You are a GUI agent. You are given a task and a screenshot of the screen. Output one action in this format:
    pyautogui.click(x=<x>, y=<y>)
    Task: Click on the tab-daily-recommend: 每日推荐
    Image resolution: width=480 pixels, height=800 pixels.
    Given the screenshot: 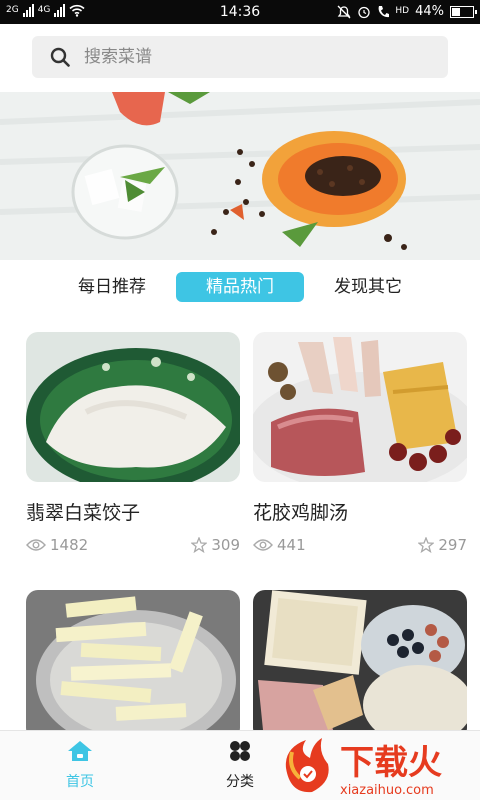 What is the action you would take?
    pyautogui.click(x=112, y=287)
    